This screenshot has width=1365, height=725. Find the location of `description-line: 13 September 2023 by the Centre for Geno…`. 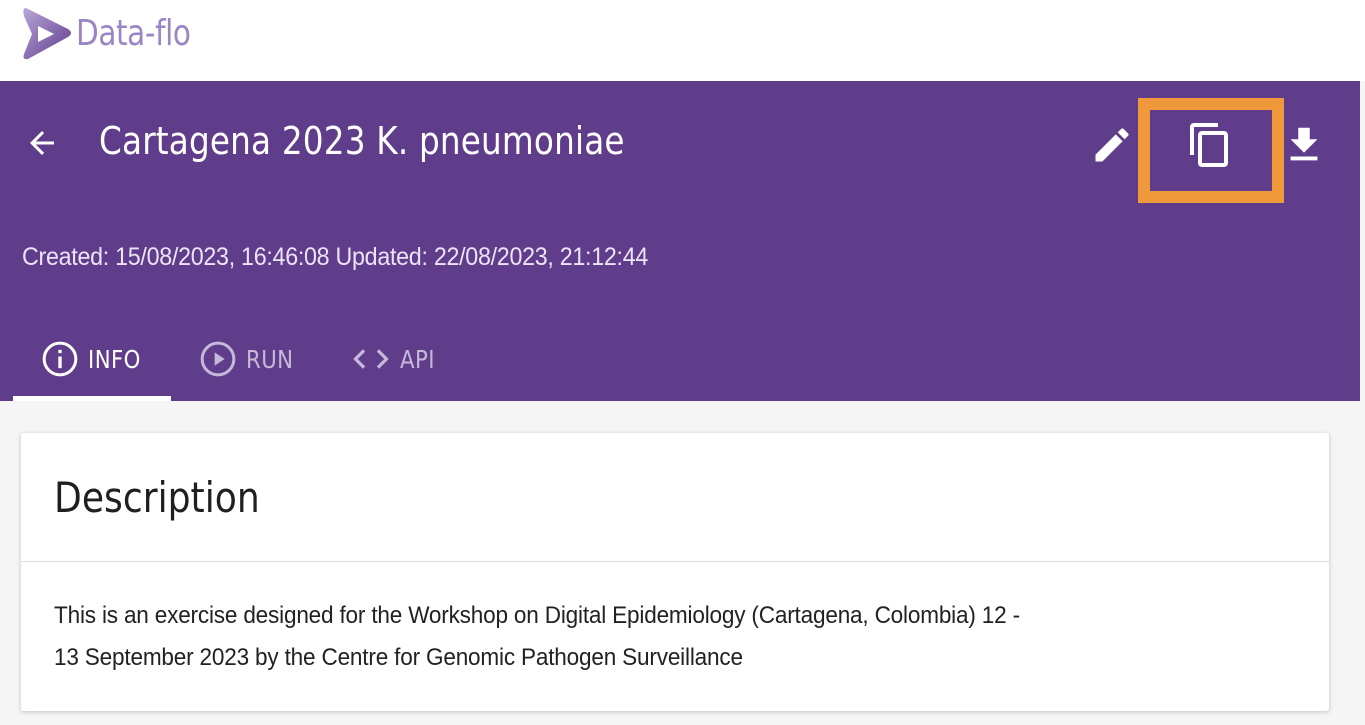

description-line: 13 September 2023 by the Centre for Geno… is located at coordinates (398, 657).